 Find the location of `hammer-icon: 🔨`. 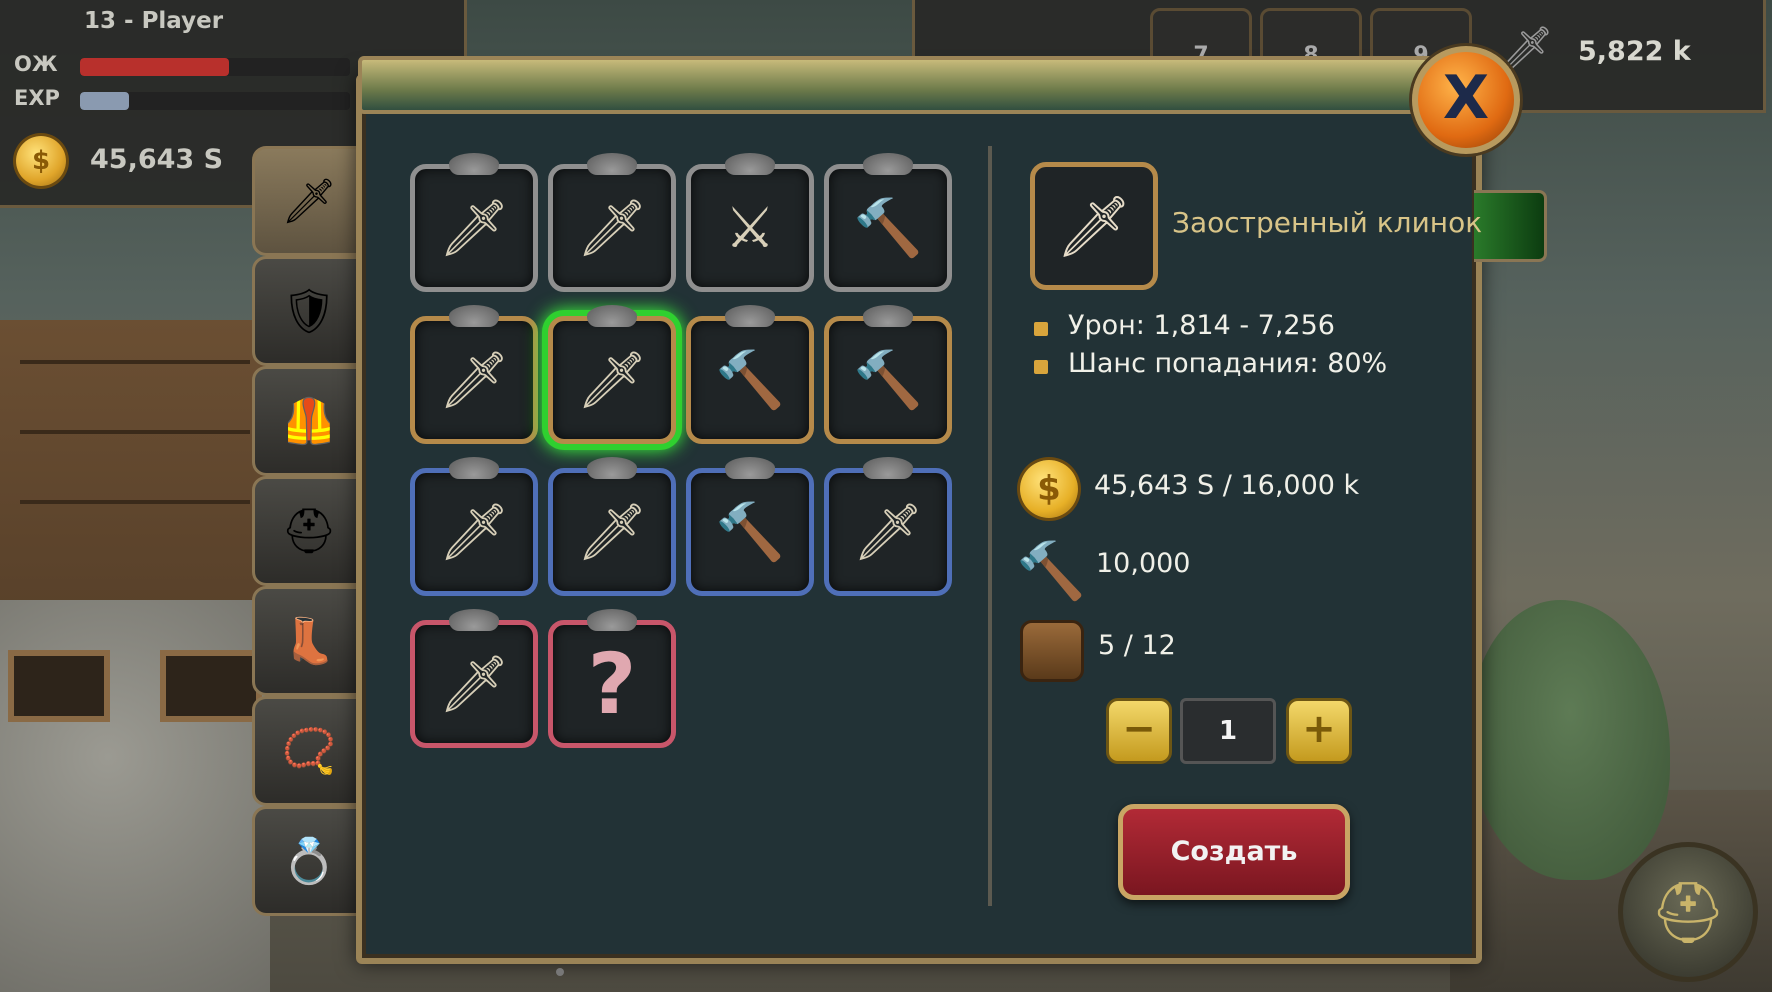

hammer-icon: 🔨 is located at coordinates (1051, 571).